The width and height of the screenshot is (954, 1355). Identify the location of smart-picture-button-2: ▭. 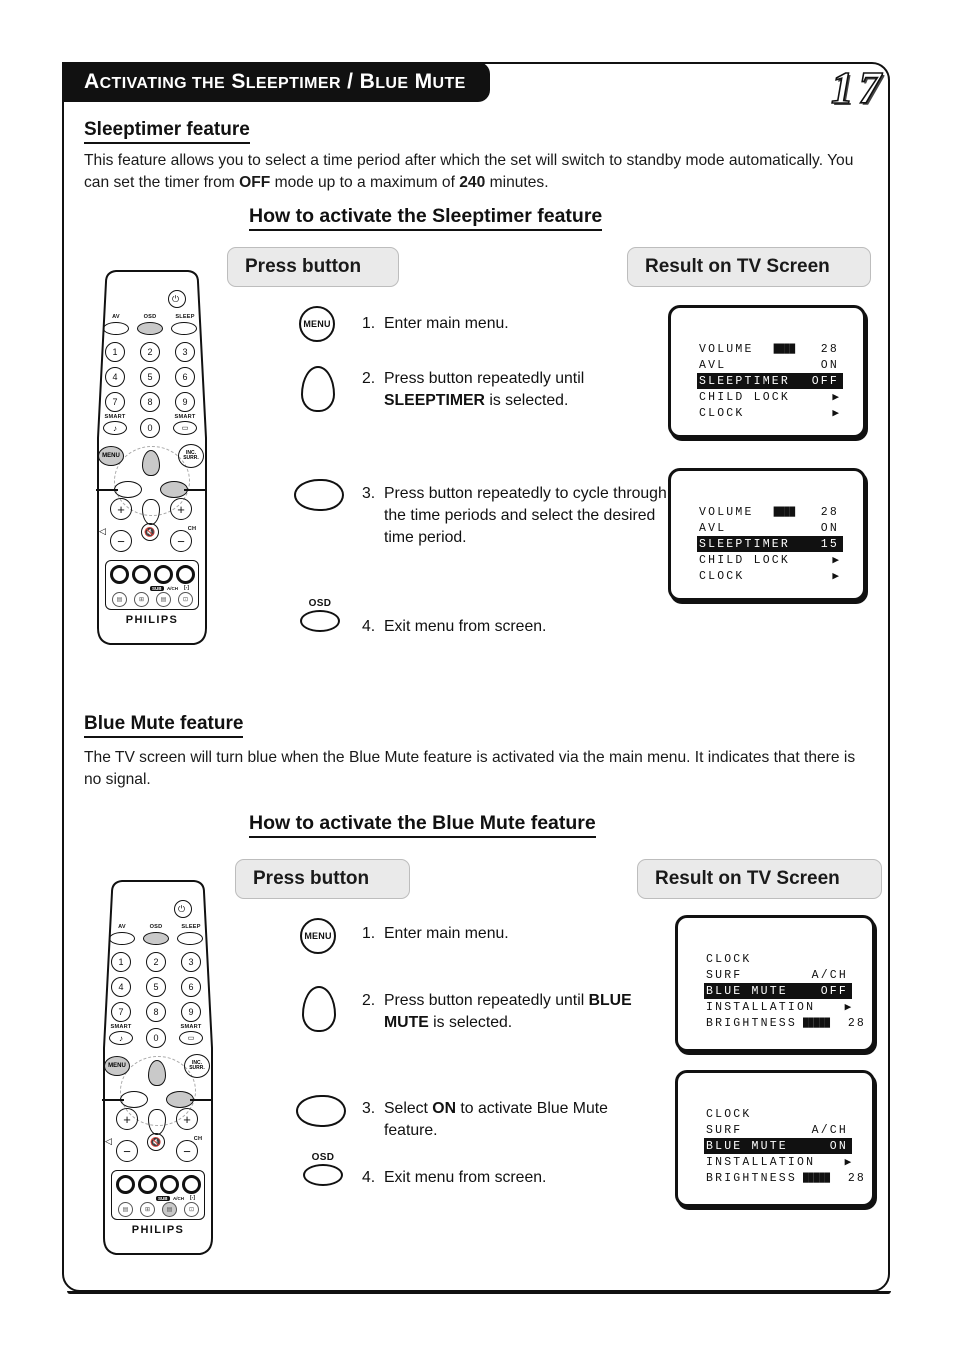
(191, 1038).